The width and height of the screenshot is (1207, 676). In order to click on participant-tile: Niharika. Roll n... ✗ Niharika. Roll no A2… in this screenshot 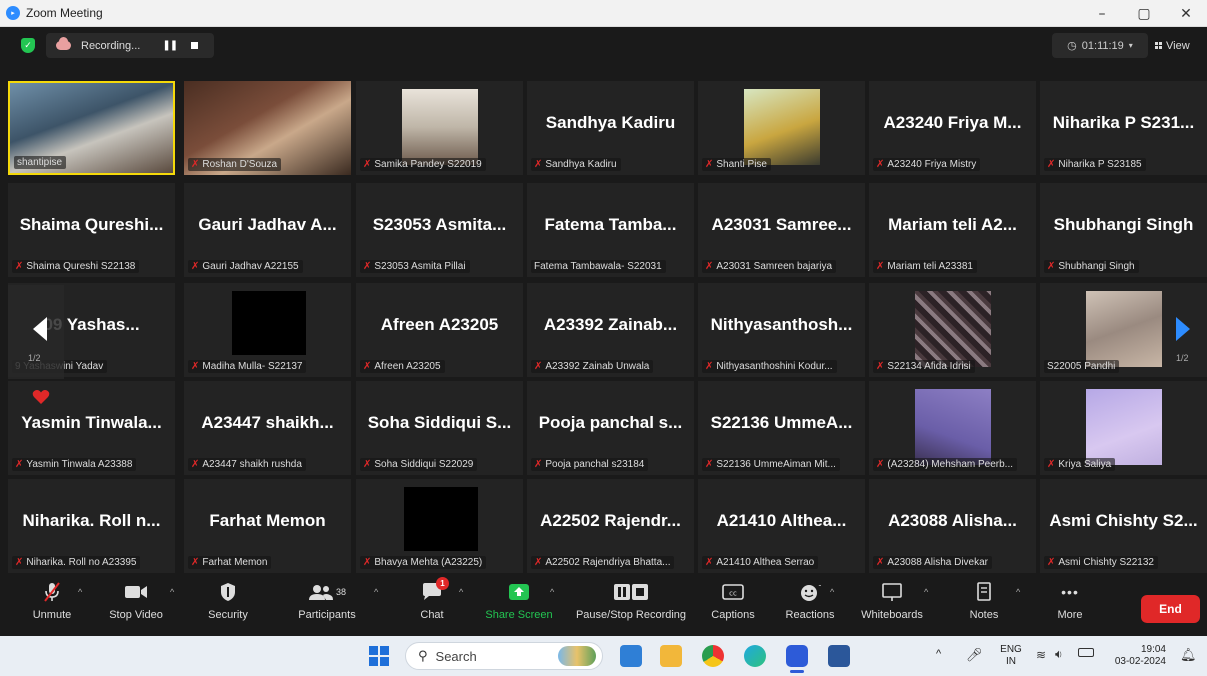, I will do `click(91, 526)`.